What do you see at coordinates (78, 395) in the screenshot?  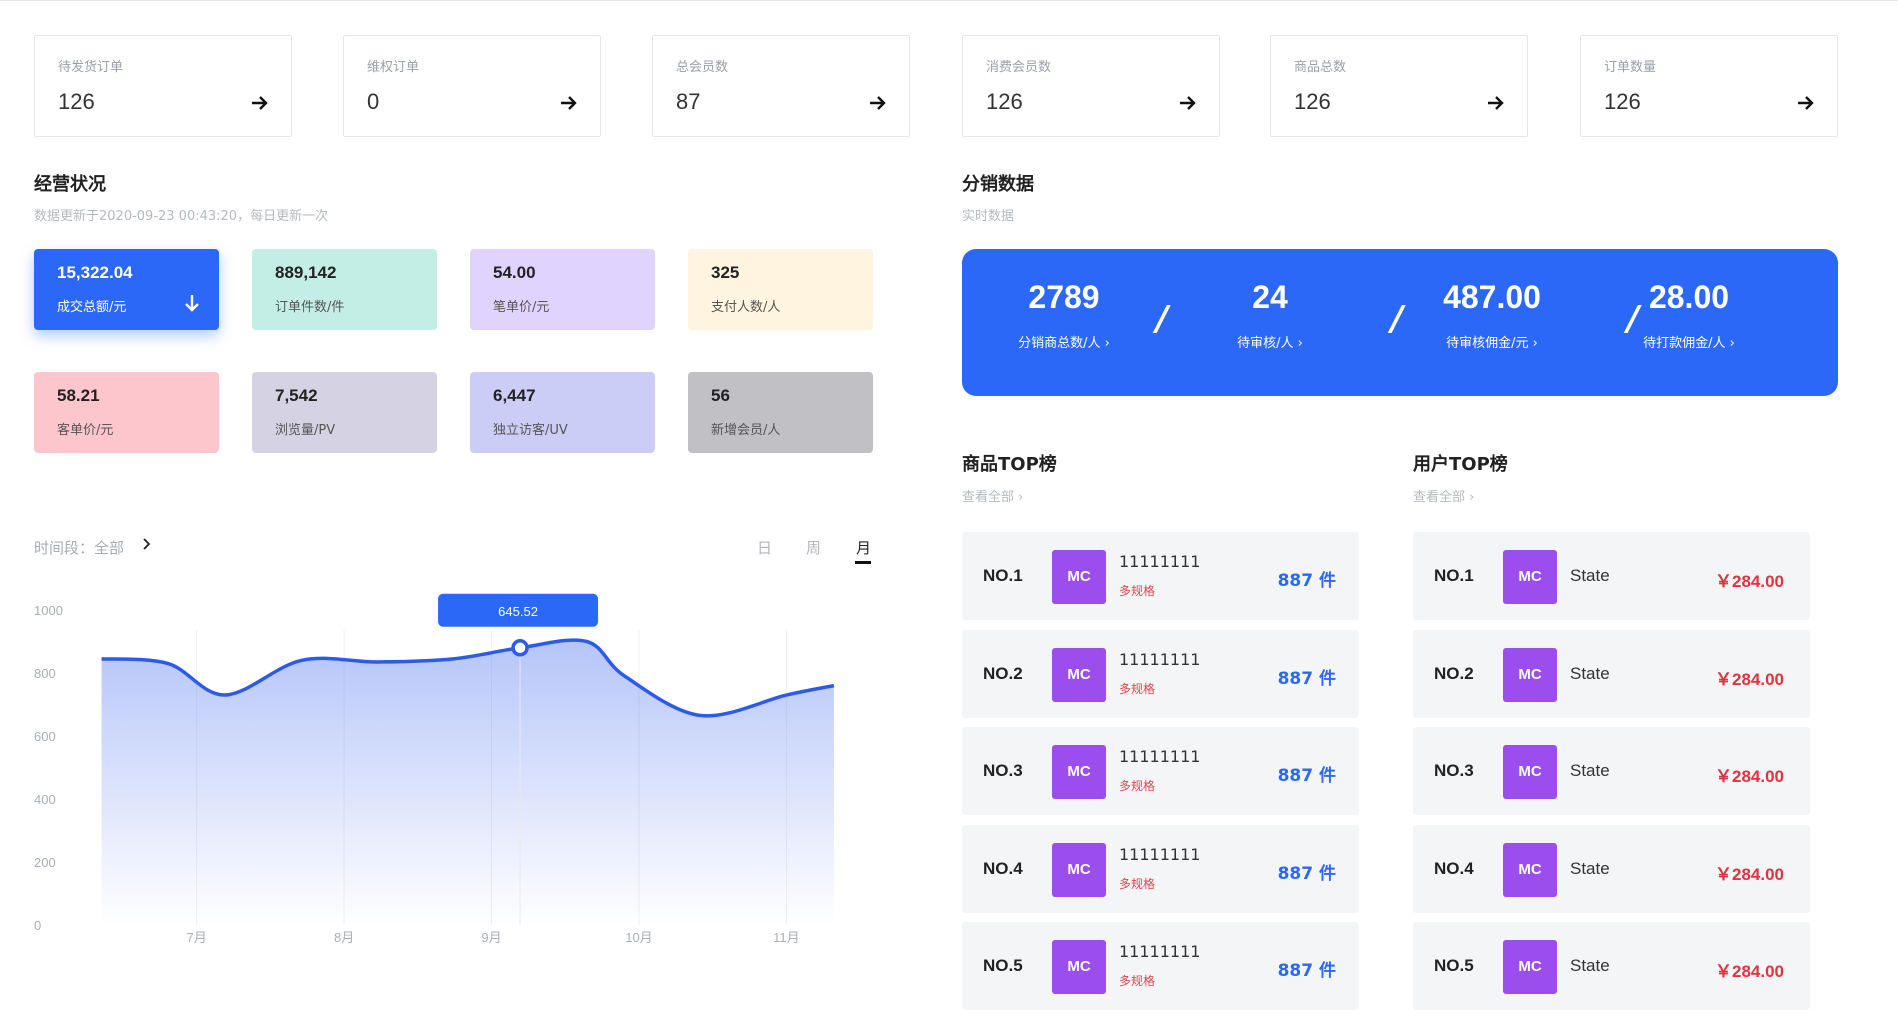 I see `tile-value: 58.21` at bounding box center [78, 395].